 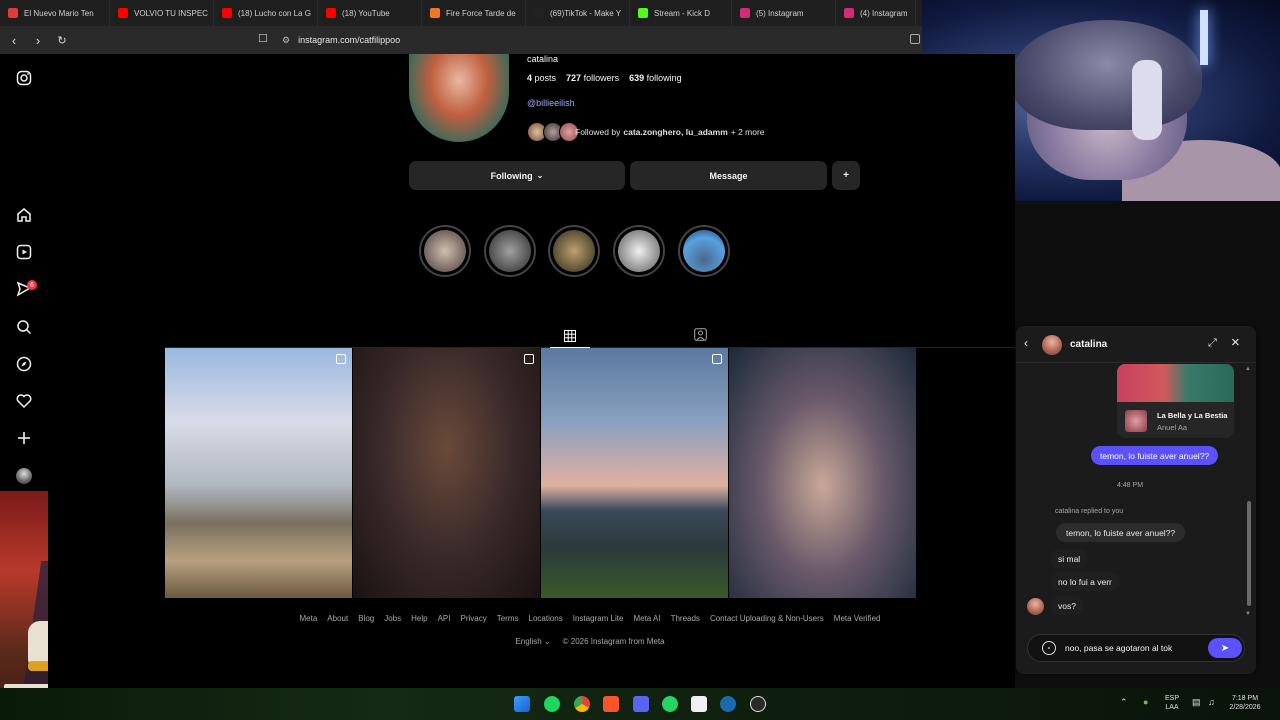 I want to click on network-icon: ▤, so click(x=1196, y=702).